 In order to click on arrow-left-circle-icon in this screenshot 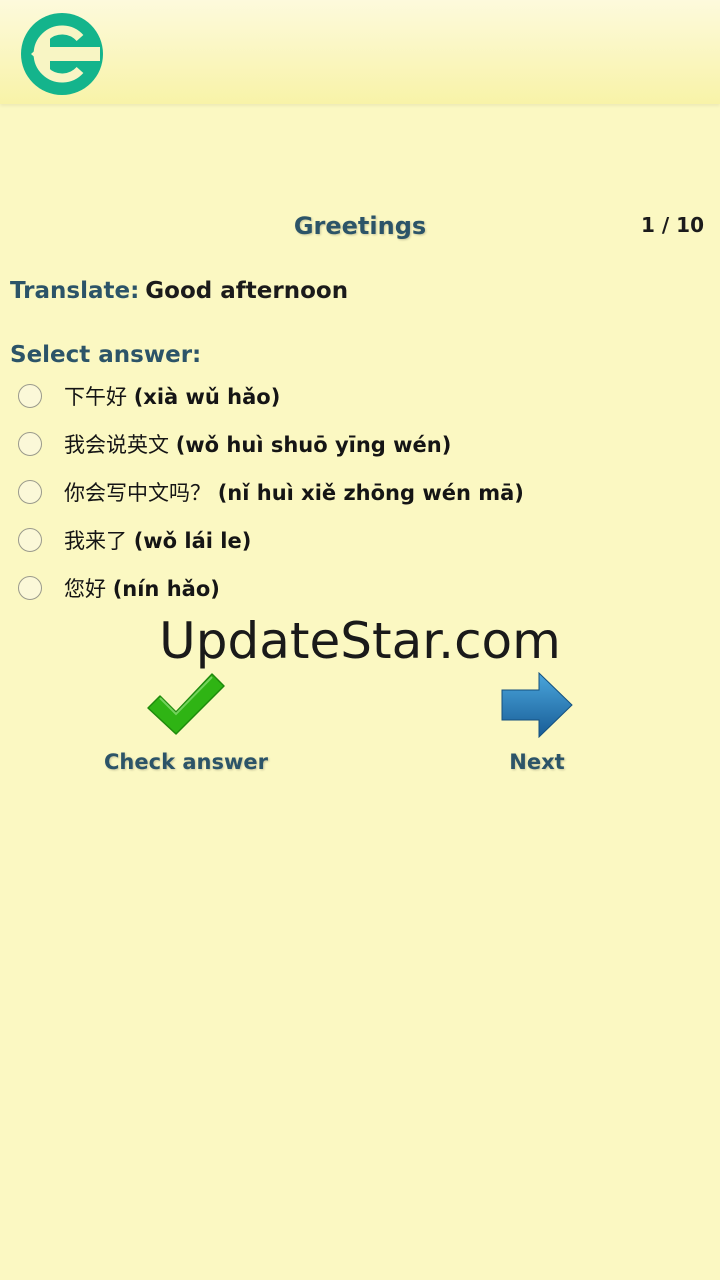, I will do `click(62, 54)`.